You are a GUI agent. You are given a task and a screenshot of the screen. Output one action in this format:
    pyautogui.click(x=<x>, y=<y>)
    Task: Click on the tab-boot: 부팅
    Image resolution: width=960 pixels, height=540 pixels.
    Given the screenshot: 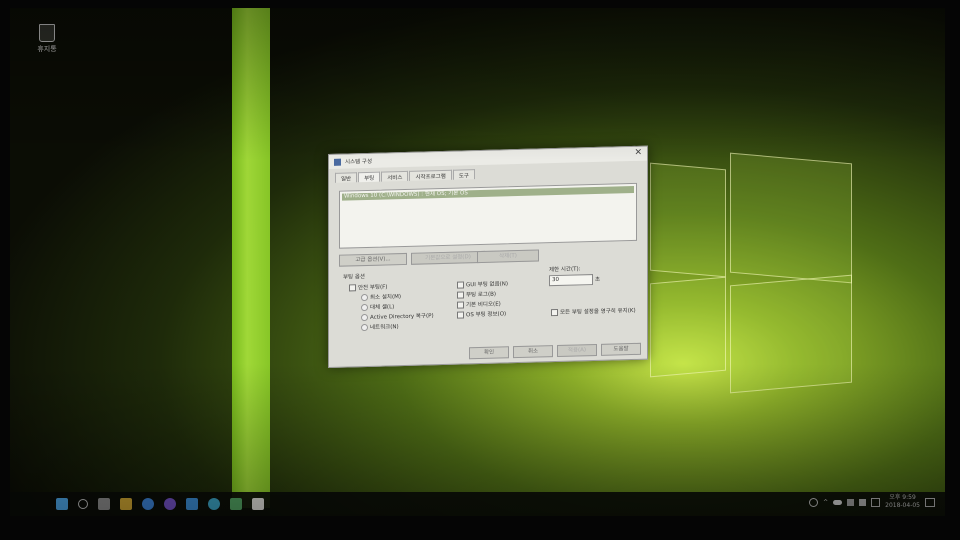 What is the action you would take?
    pyautogui.click(x=369, y=177)
    